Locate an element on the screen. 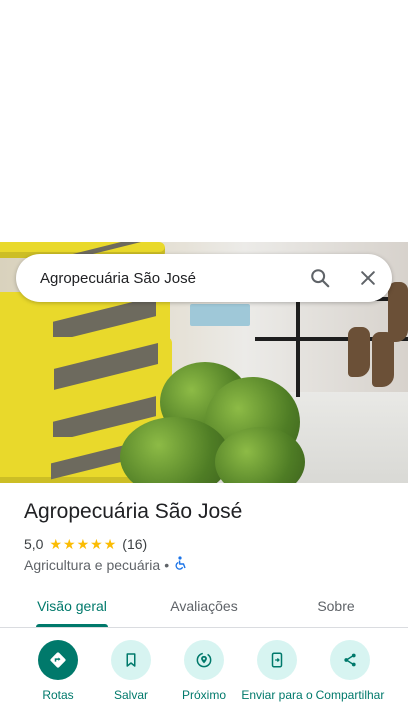 This screenshot has height=726, width=408. directions-icon is located at coordinates (58, 660).